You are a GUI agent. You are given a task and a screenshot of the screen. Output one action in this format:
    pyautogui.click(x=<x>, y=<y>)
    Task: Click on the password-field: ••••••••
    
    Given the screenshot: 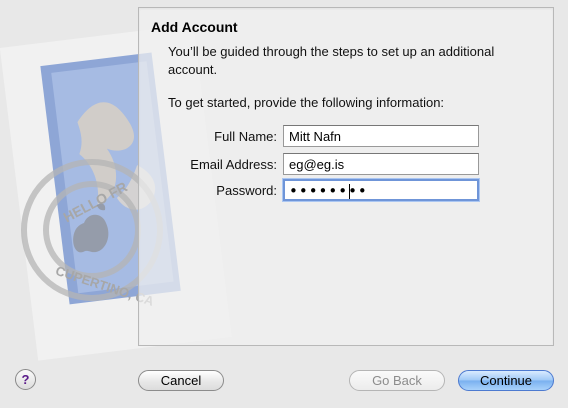 What is the action you would take?
    pyautogui.click(x=381, y=190)
    